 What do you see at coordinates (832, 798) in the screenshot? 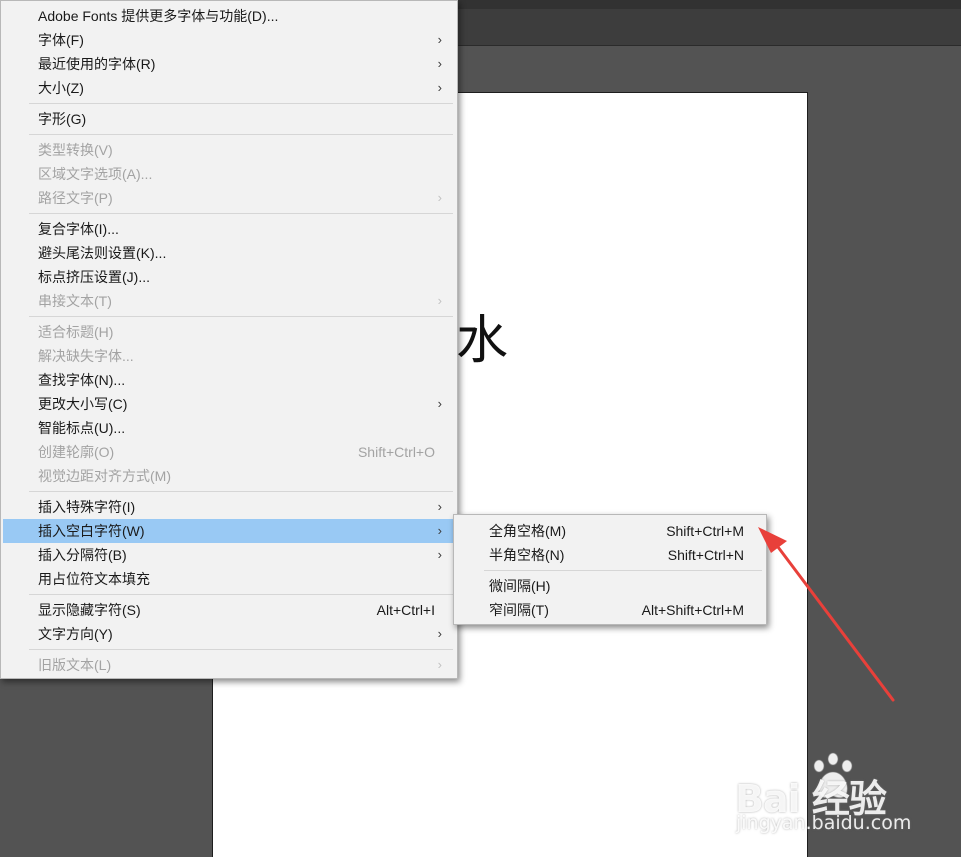
I see `watermark: Bai 经验 jingyan.baidu.com` at bounding box center [832, 798].